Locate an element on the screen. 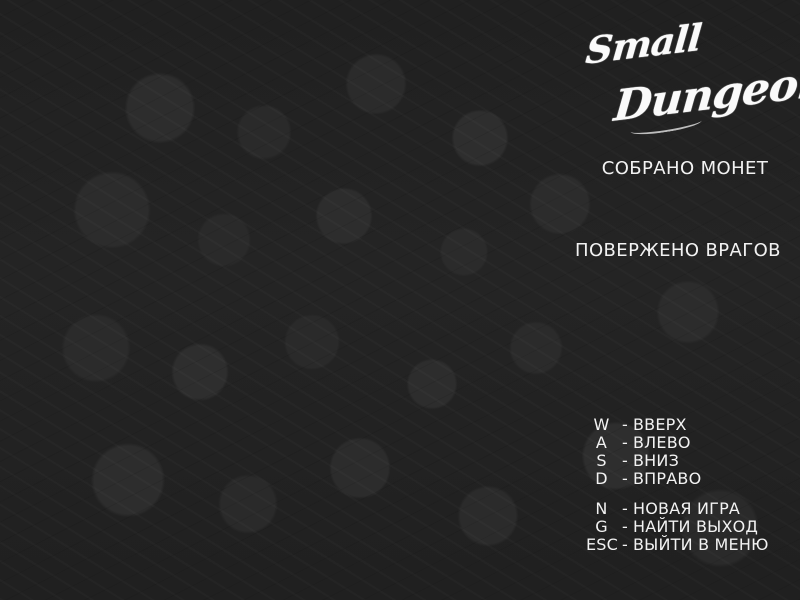 The height and width of the screenshot is (600, 800). game-logo: Small Dungeon is located at coordinates (691, 78).